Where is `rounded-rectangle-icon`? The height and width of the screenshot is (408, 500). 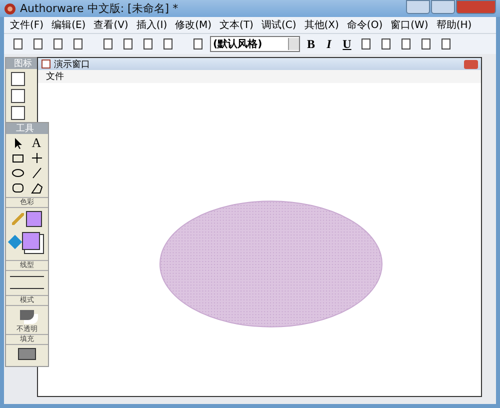
rounded-rectangle-icon is located at coordinates (17, 188).